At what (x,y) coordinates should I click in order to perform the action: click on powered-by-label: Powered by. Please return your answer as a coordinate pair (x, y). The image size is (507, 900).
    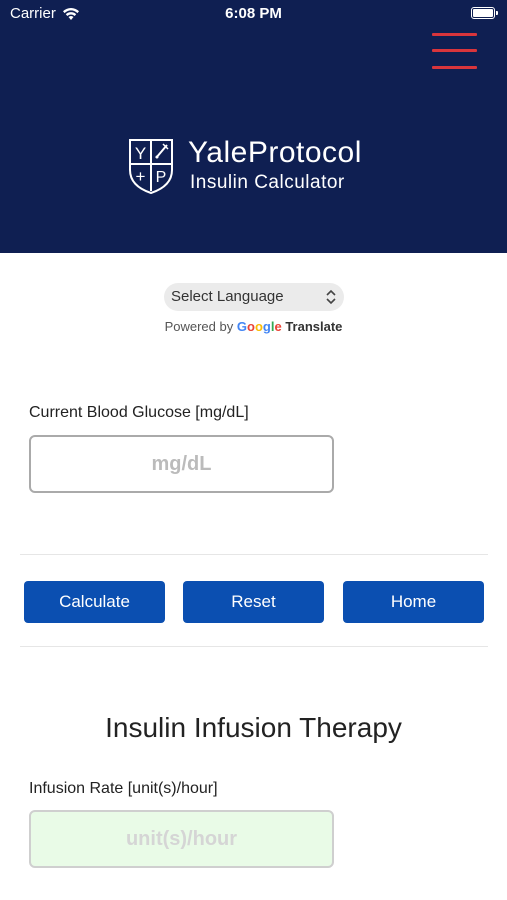
    Looking at the image, I should click on (199, 326).